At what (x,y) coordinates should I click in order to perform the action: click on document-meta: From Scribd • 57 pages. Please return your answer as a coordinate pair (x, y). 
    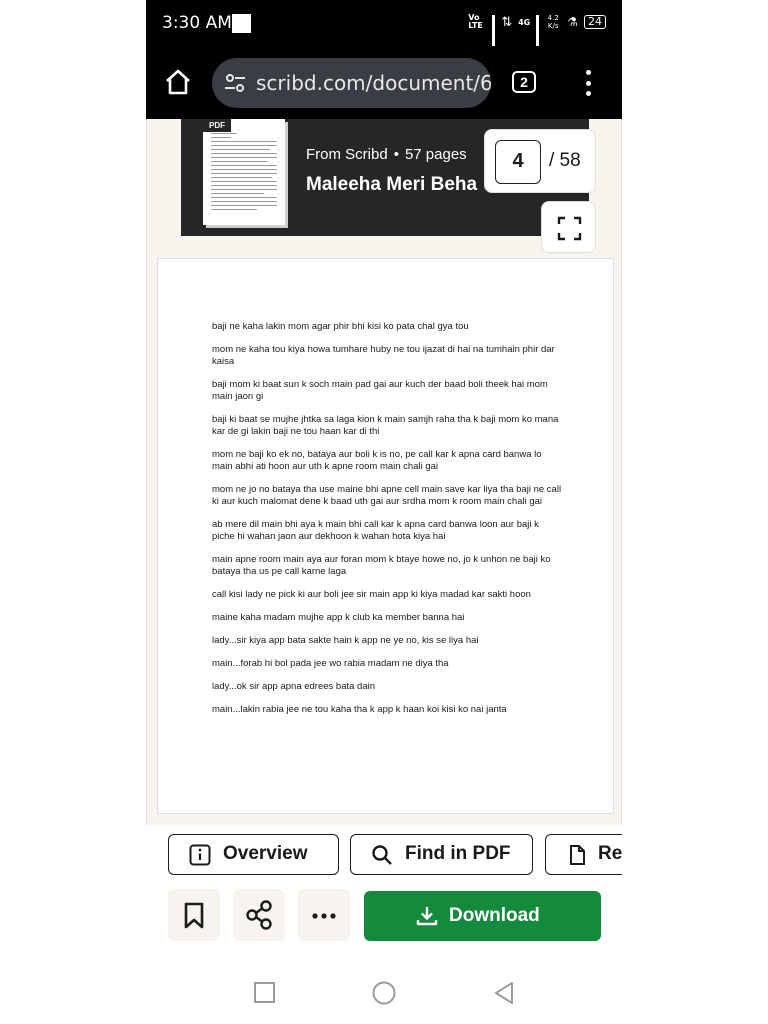
    Looking at the image, I should click on (386, 154).